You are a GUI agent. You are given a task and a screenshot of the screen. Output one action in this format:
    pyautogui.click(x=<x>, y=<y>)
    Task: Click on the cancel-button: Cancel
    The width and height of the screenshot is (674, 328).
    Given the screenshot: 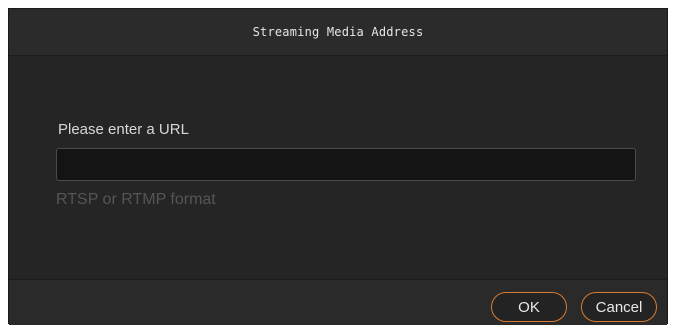 What is the action you would take?
    pyautogui.click(x=619, y=307)
    